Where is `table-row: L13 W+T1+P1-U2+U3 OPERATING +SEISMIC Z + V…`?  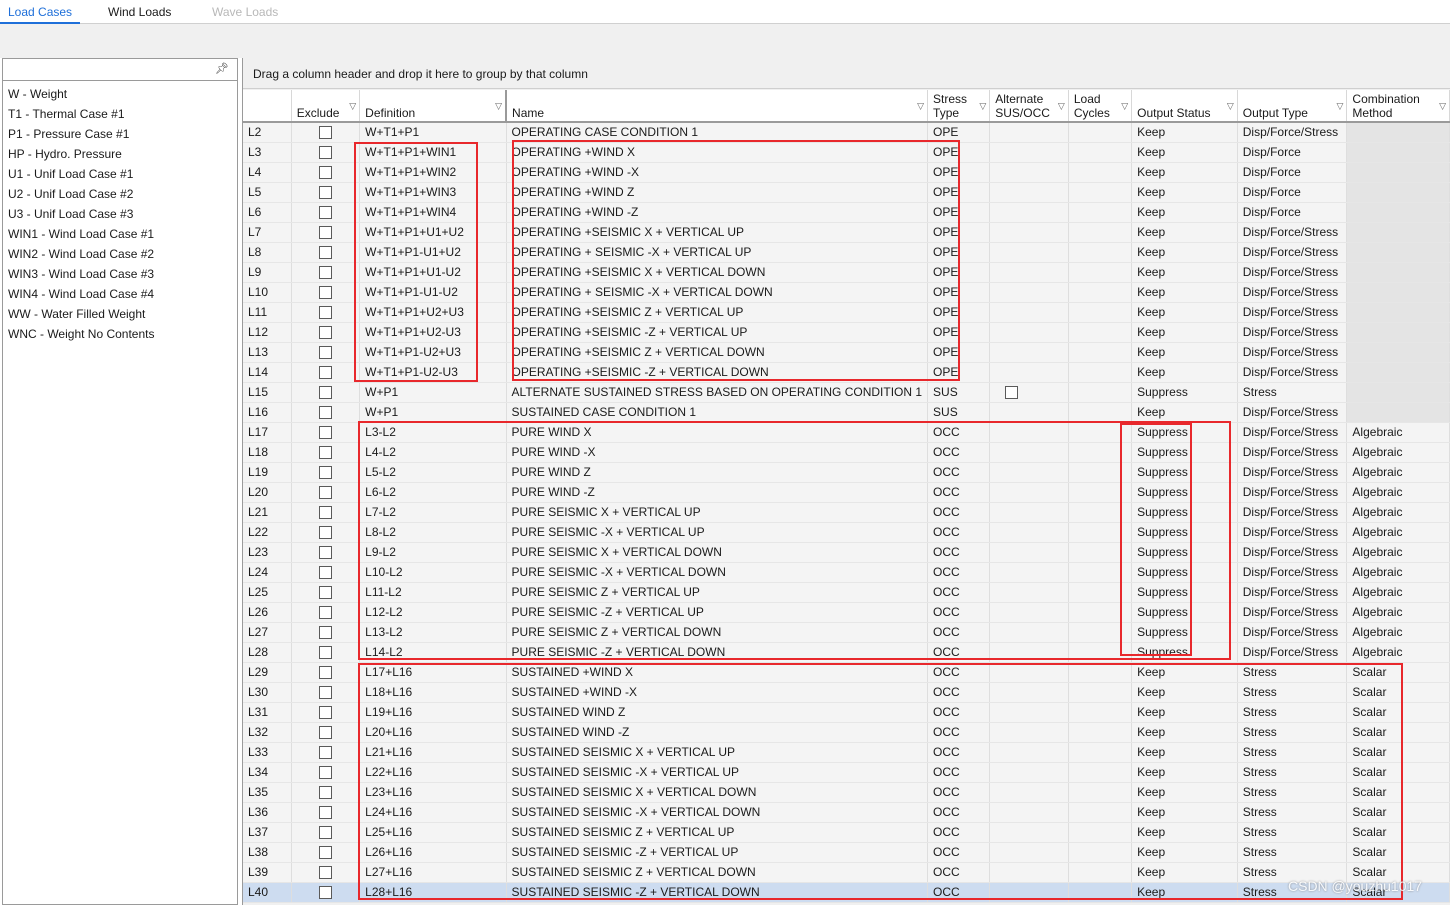 table-row: L13 W+T1+P1-U2+U3 OPERATING +SEISMIC Z + V… is located at coordinates (846, 352).